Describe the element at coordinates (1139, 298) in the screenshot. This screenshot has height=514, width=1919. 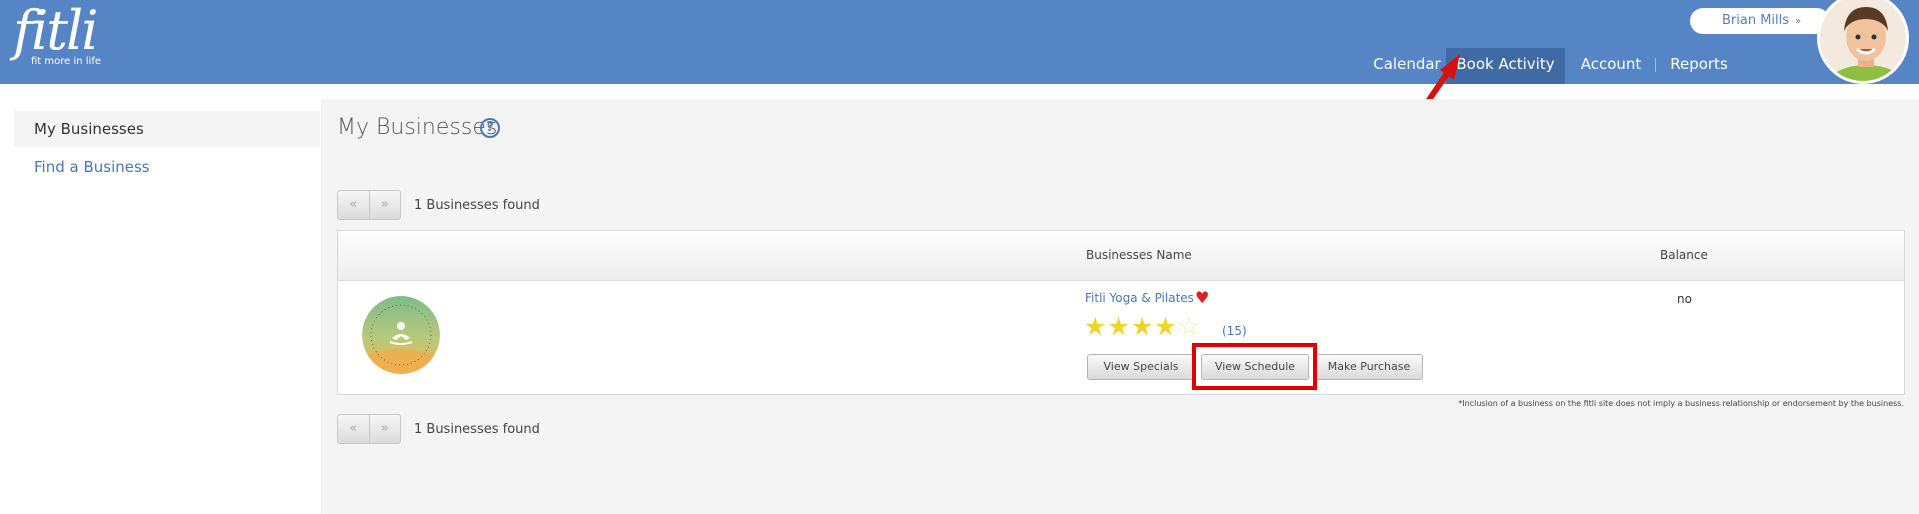
I see `business-name-link: Fitli Yoga & Pilates` at that location.